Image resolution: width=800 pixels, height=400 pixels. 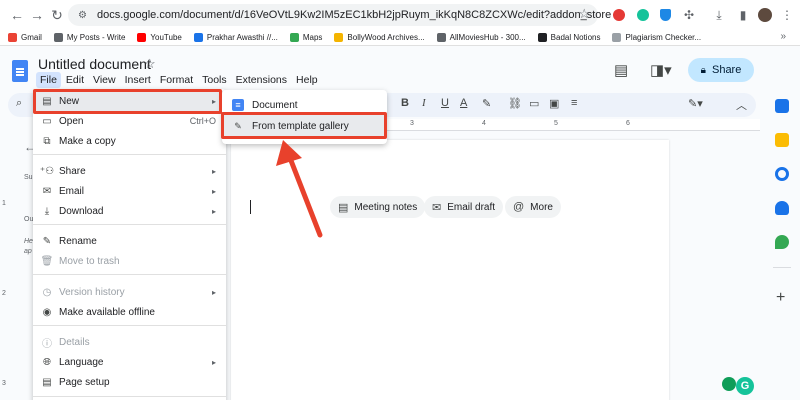 I want to click on meet-icon: ◨▾, so click(x=661, y=70).